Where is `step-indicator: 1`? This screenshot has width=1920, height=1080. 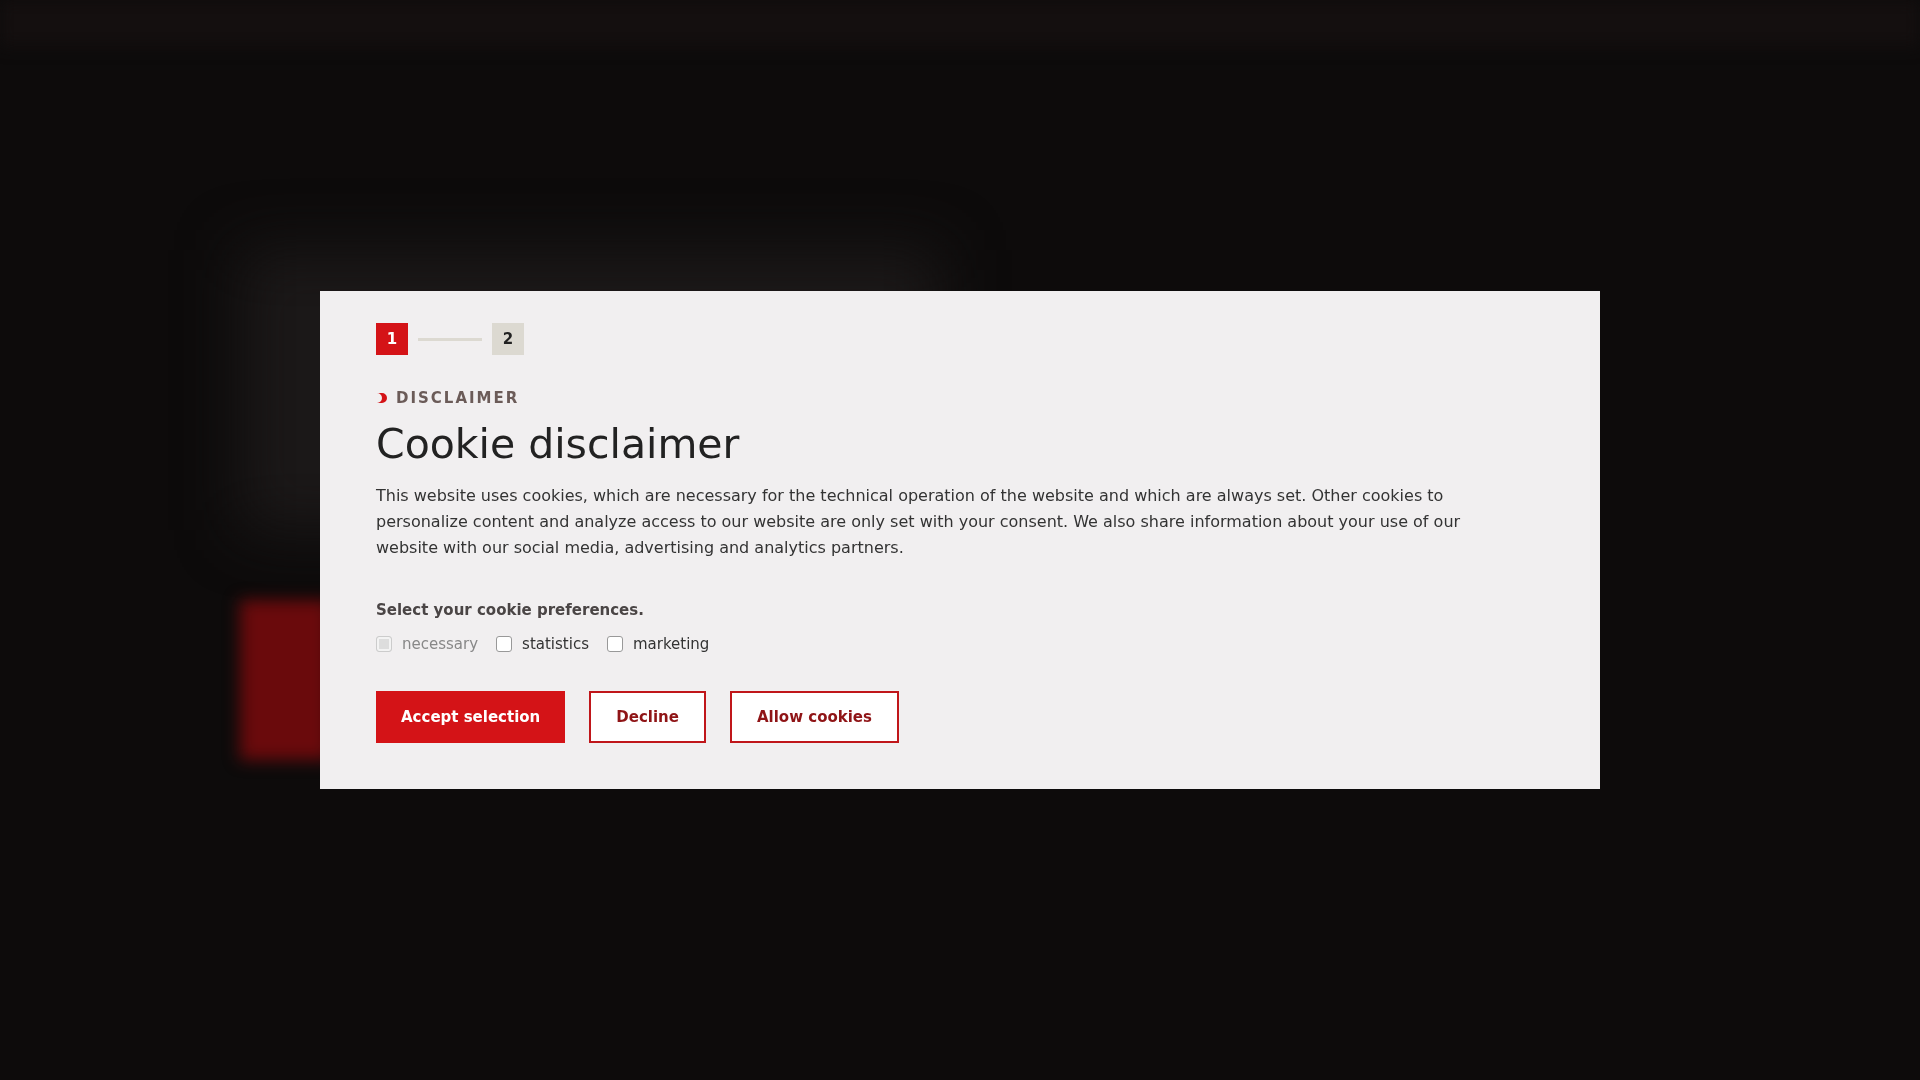 step-indicator: 1 is located at coordinates (392, 339).